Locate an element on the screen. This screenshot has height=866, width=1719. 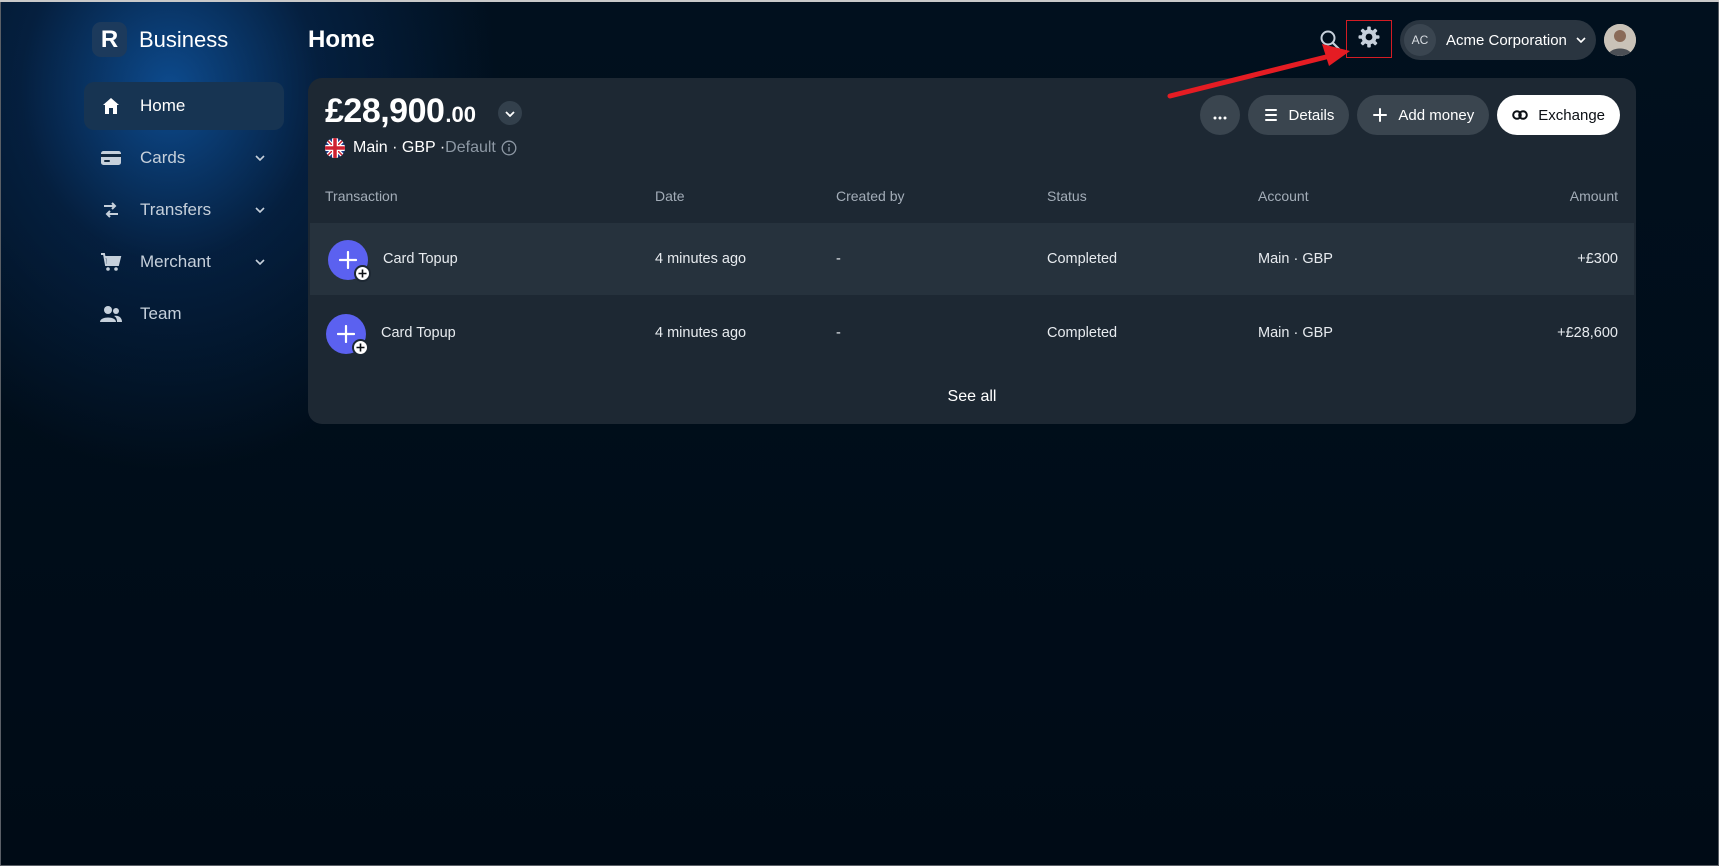
more-button is located at coordinates (1219, 115).